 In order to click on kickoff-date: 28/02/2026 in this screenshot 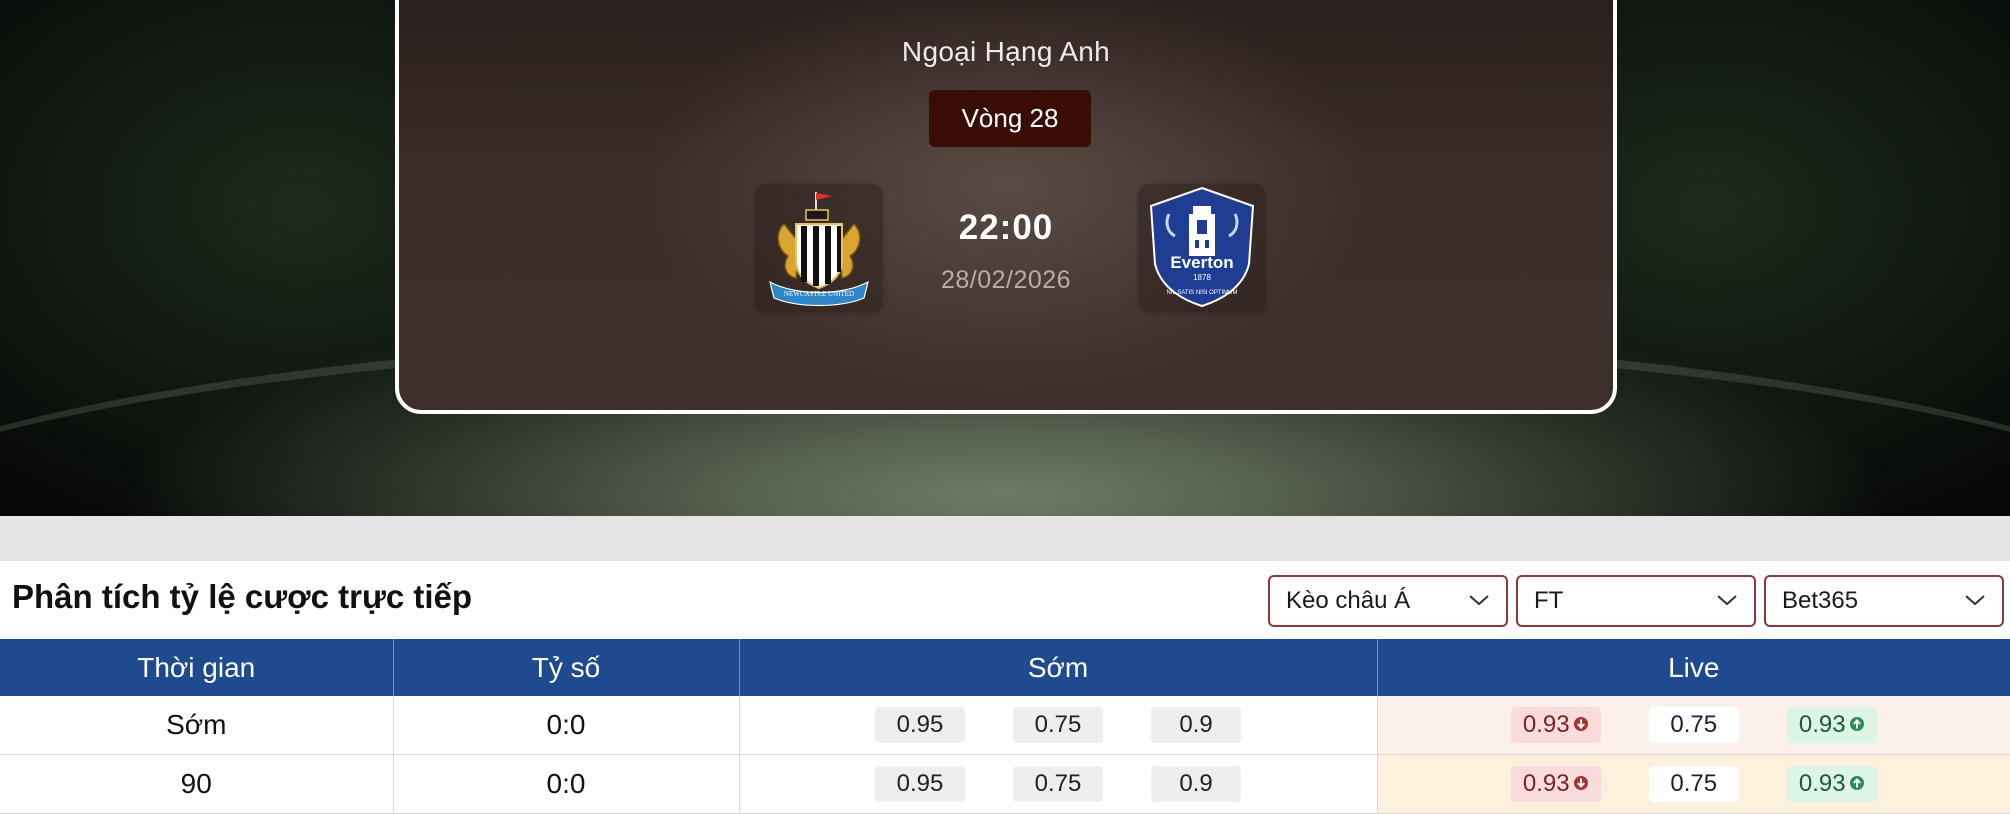, I will do `click(1006, 280)`.